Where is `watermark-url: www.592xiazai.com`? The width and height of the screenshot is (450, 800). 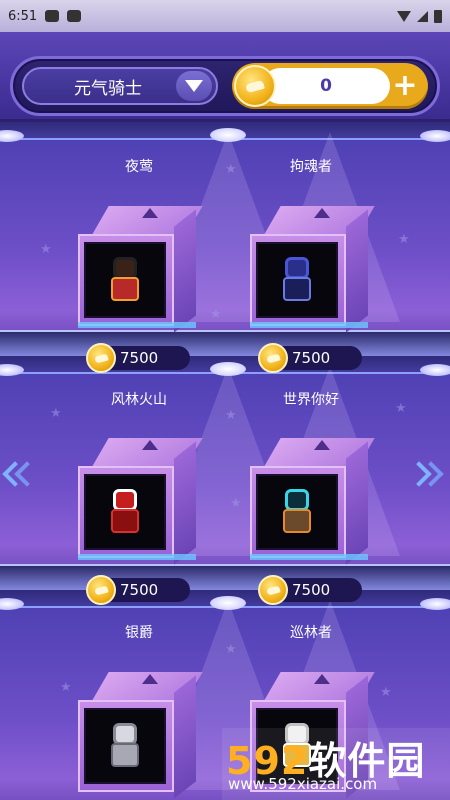 watermark-url: www.592xiazai.com is located at coordinates (303, 784).